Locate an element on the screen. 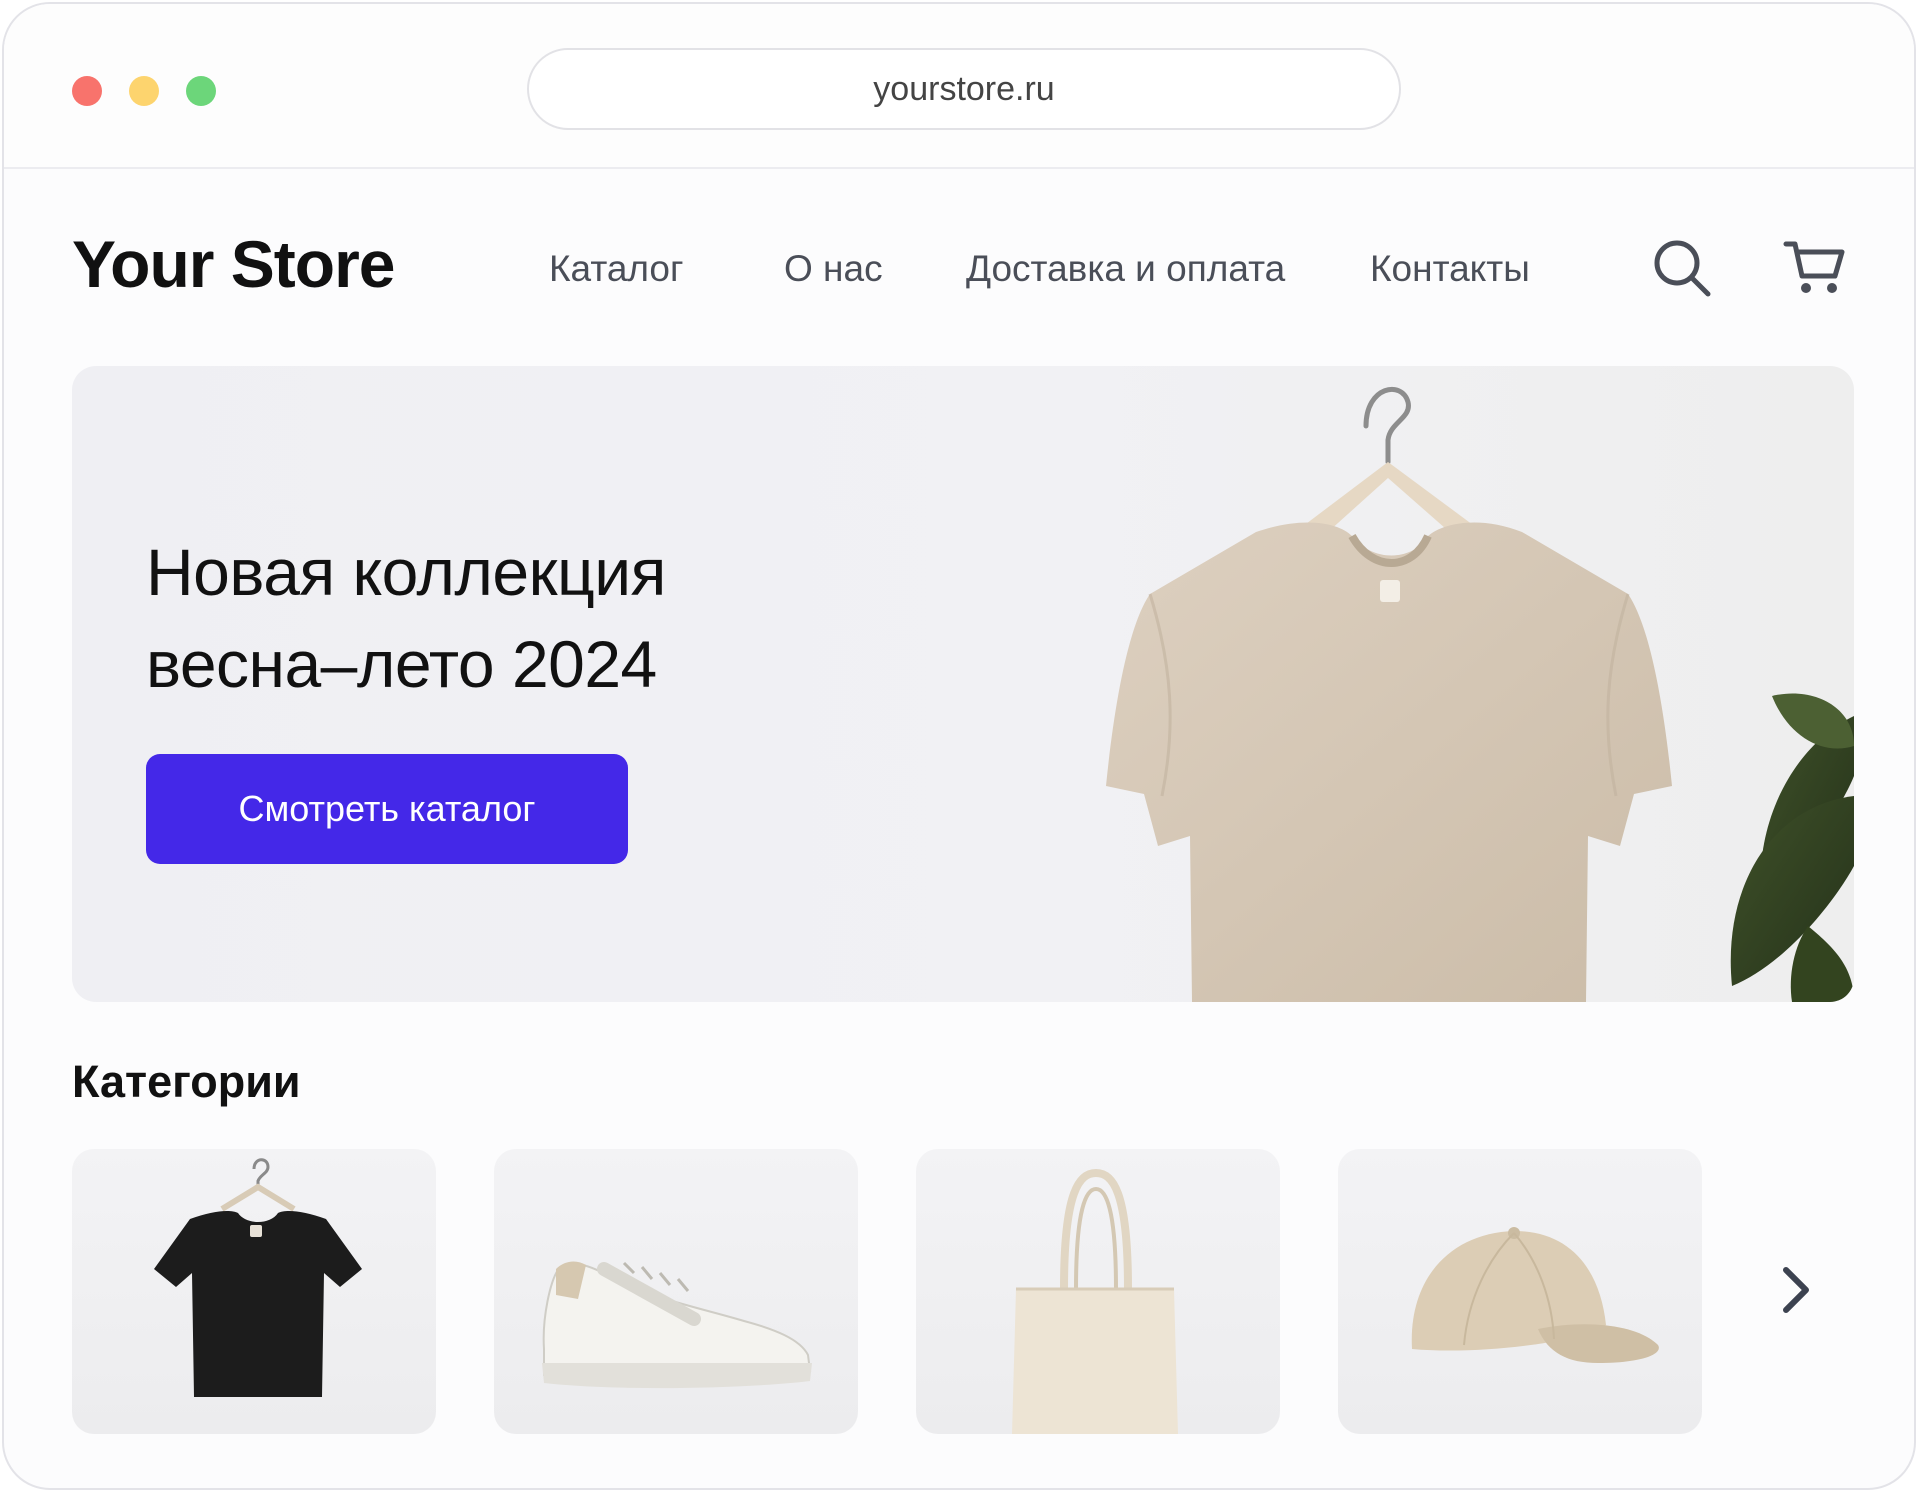 The width and height of the screenshot is (1920, 1494). search-button is located at coordinates (1682, 270).